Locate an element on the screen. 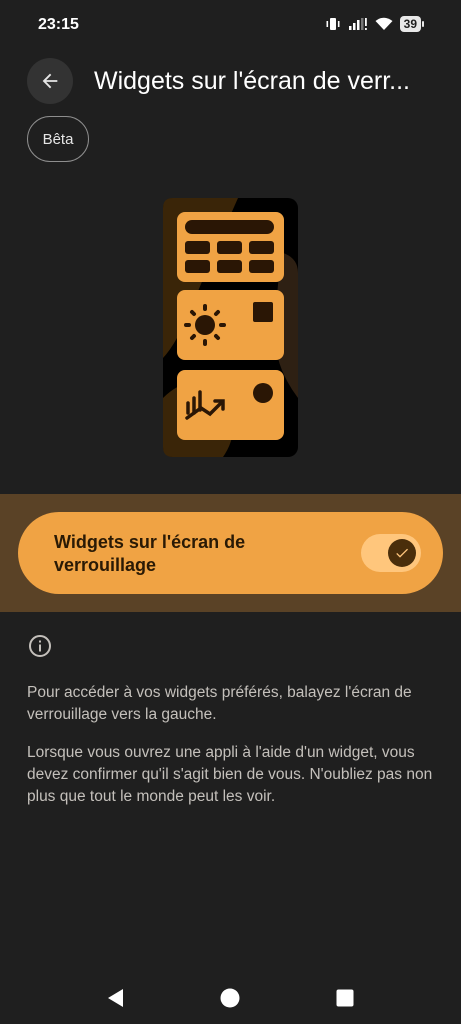 Image resolution: width=461 pixels, height=1024 pixels. lockscreen-widgets-switch is located at coordinates (391, 553).